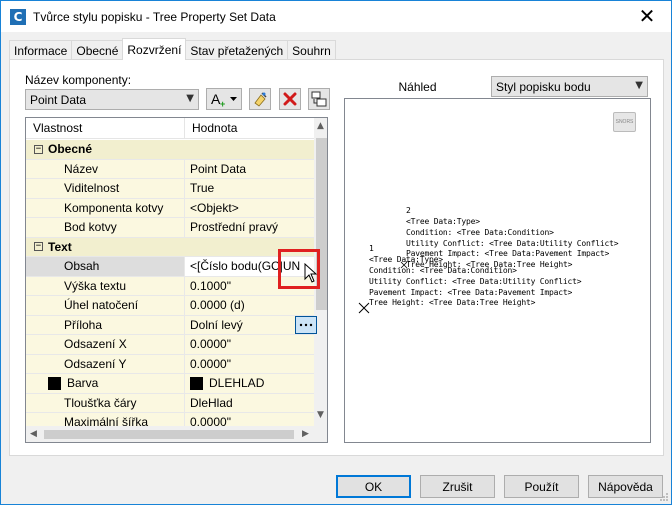  I want to click on column-header-property: Vlastnost, so click(105, 128).